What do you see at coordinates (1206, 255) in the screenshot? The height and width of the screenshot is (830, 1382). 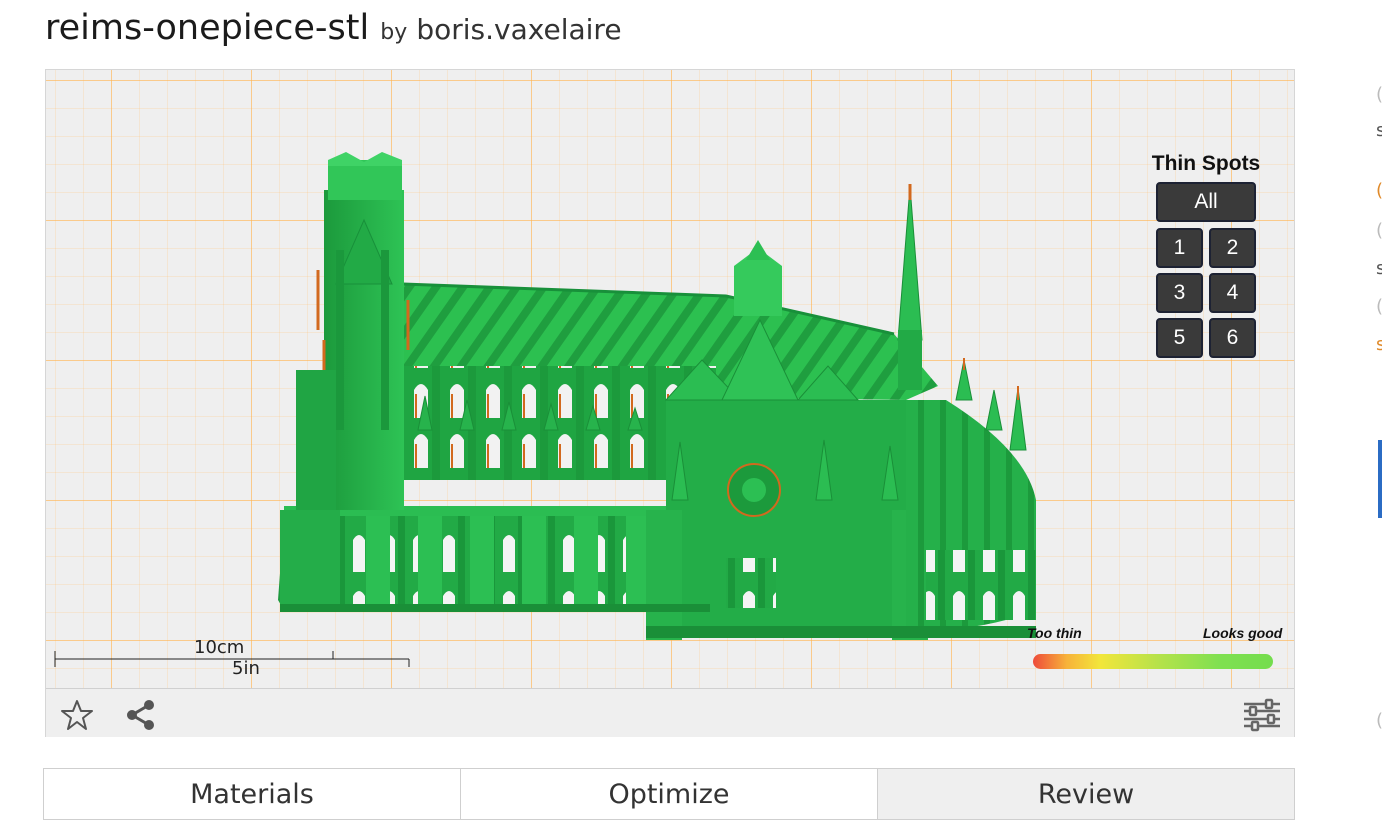 I see `thin-spots-panel: Thin Spots All 1 2 3 4 5 6` at bounding box center [1206, 255].